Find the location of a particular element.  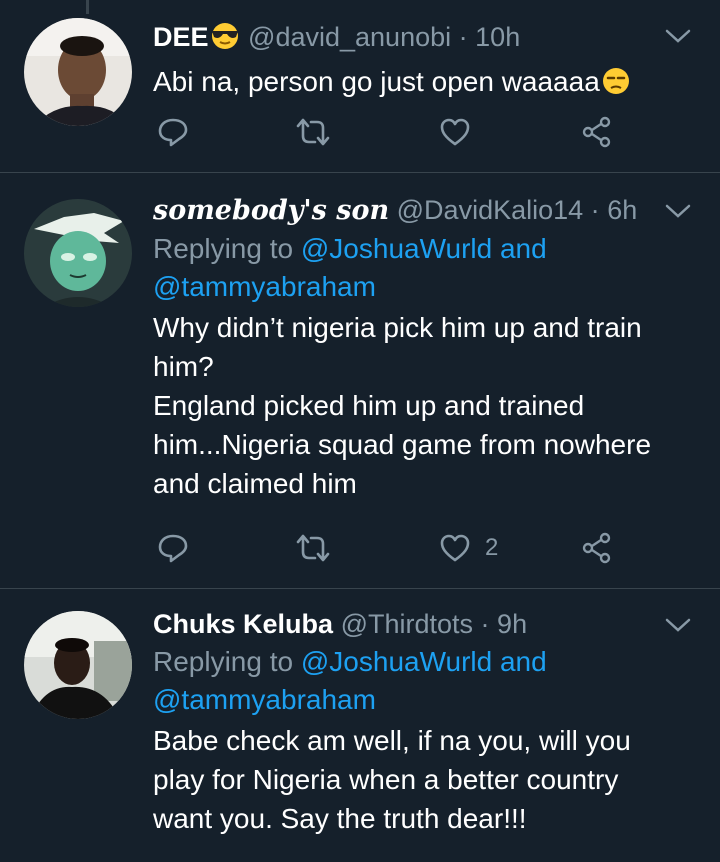

tweet-text-line: want you. Say the truth dear!!! is located at coordinates (340, 818).